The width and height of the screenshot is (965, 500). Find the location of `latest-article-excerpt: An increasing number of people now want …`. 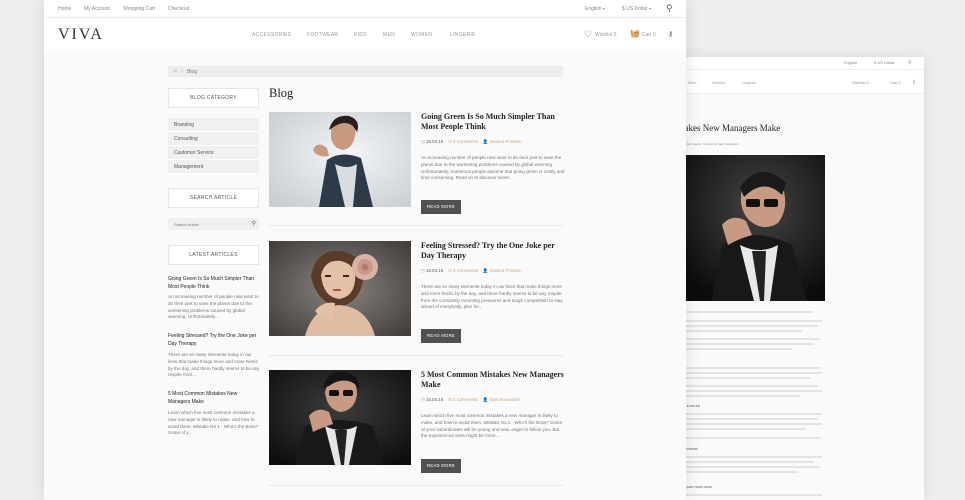

latest-article-excerpt: An increasing number of people now want … is located at coordinates (213, 307).